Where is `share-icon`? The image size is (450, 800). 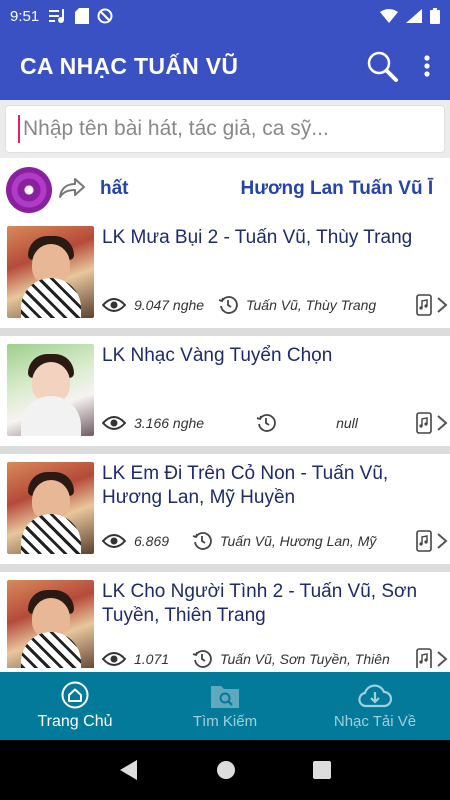
share-icon is located at coordinates (72, 188).